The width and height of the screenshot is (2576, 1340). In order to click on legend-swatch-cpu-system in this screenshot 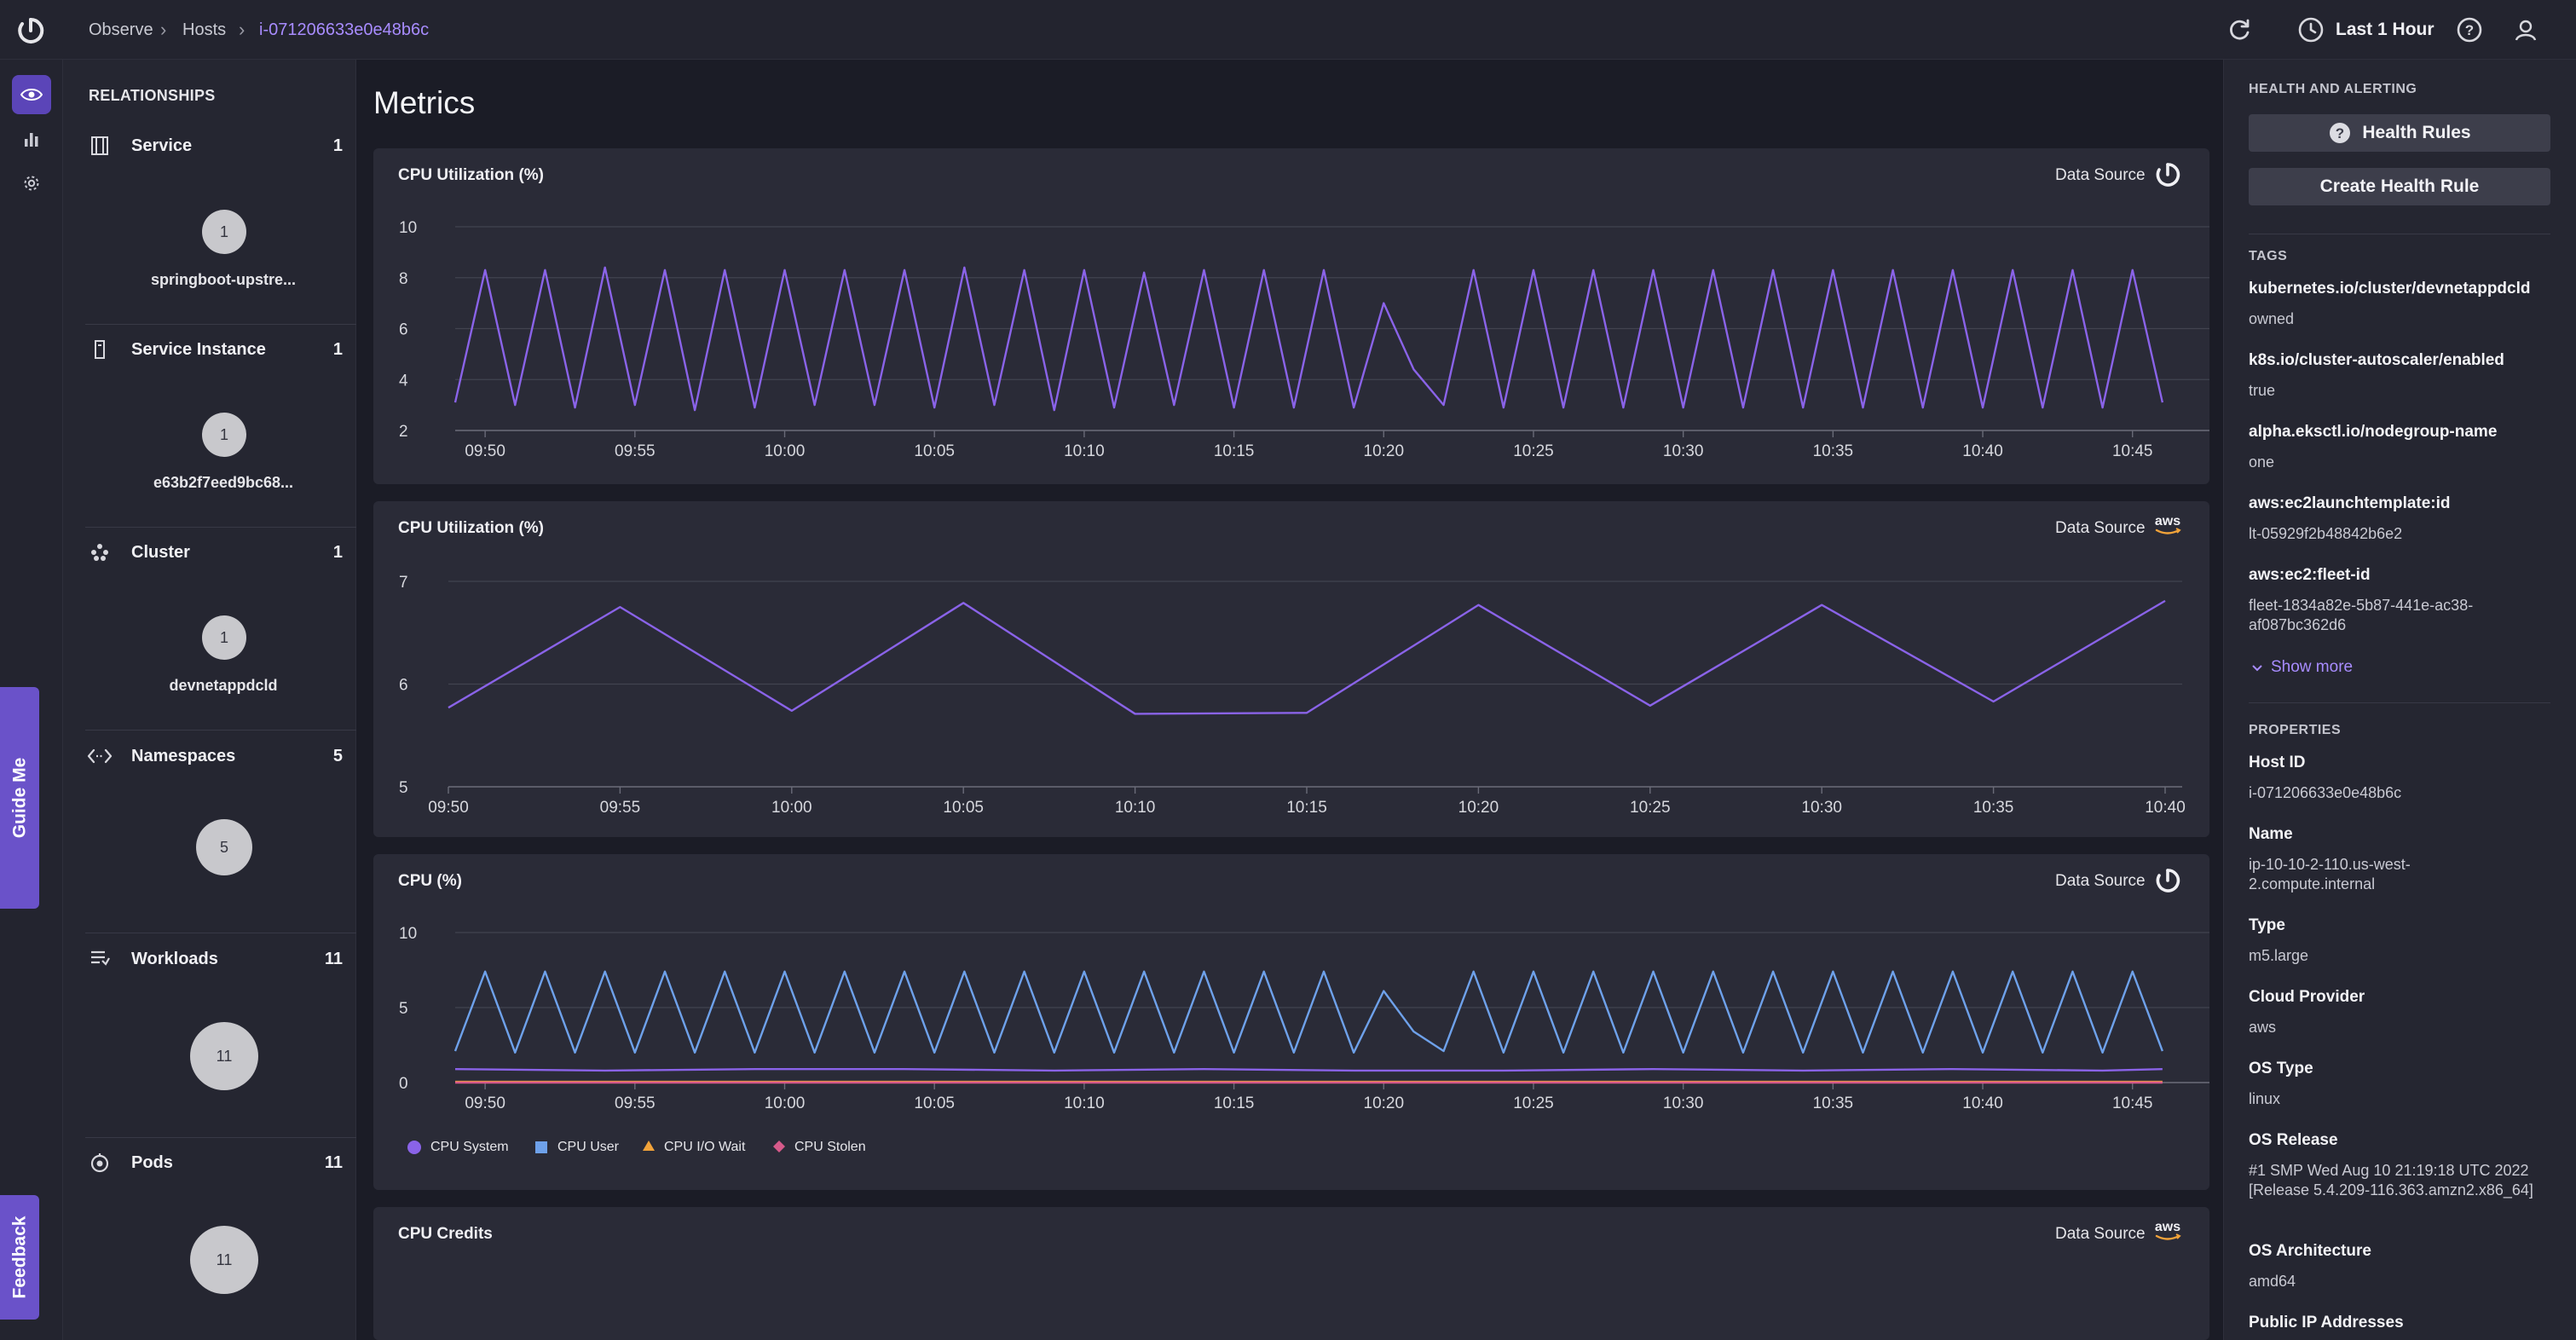, I will do `click(414, 1147)`.